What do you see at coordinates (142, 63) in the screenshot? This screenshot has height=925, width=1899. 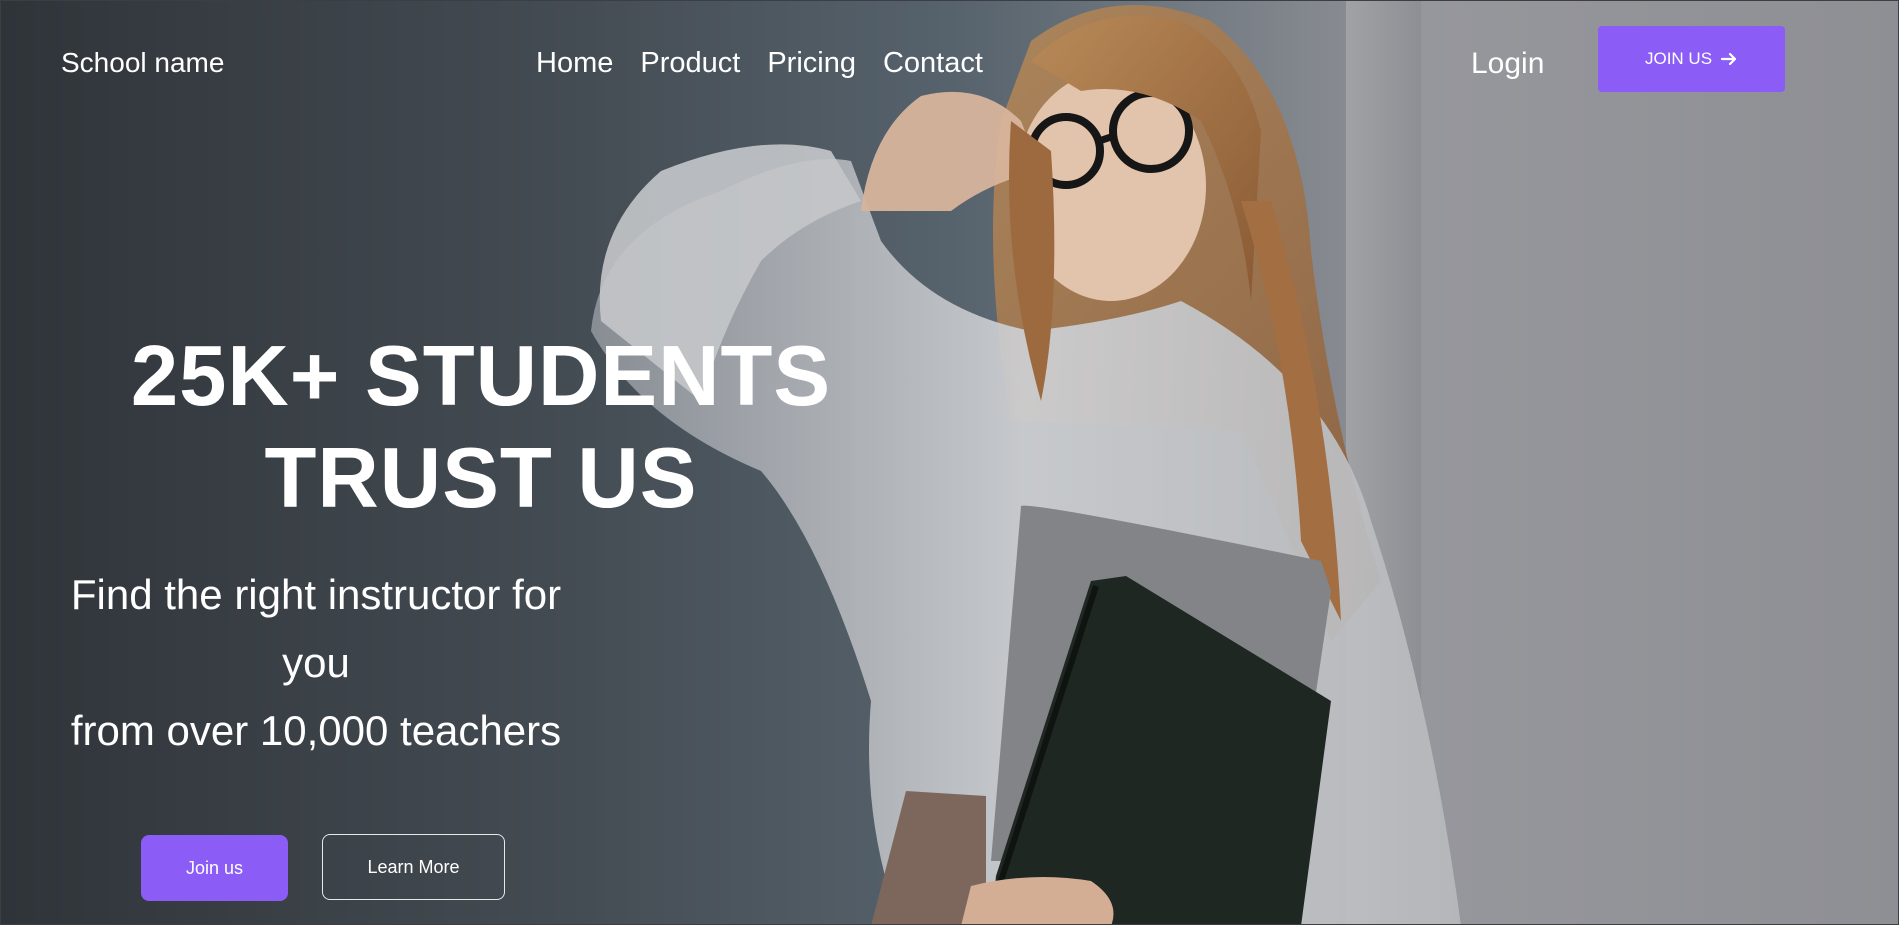 I see `brand-name: School name` at bounding box center [142, 63].